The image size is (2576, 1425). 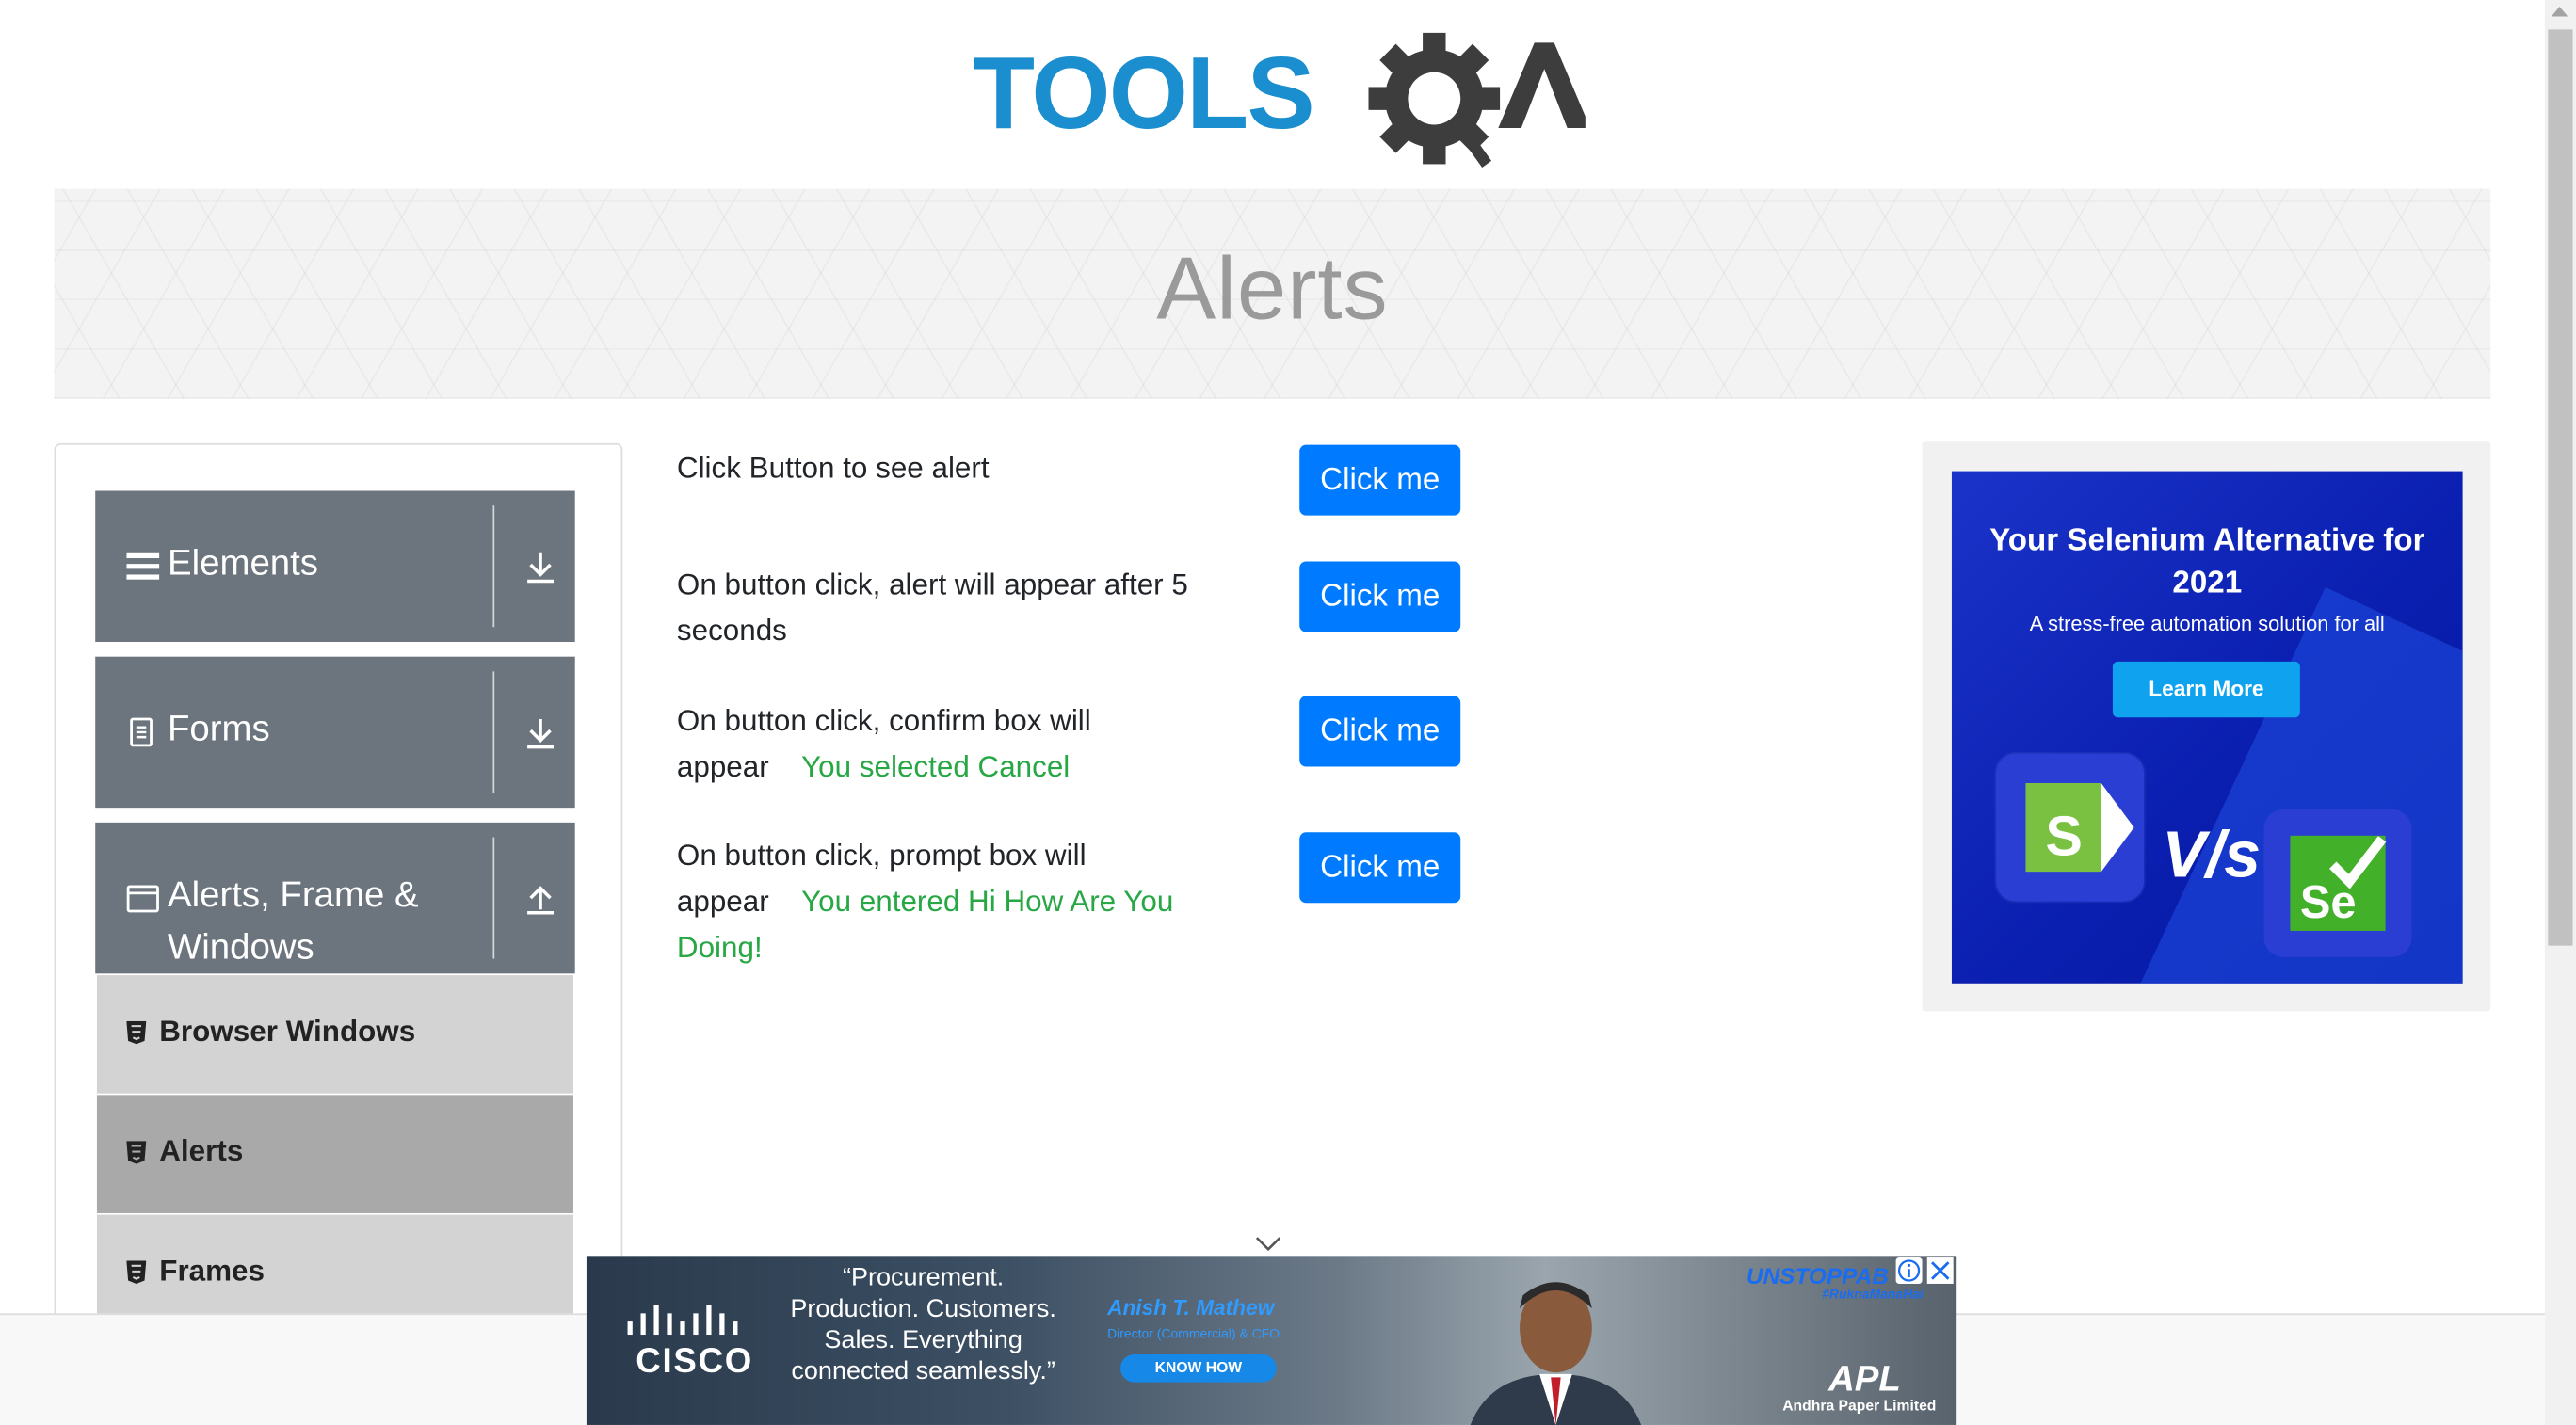 I want to click on know-how-button: KNOW HOW, so click(x=1198, y=1368).